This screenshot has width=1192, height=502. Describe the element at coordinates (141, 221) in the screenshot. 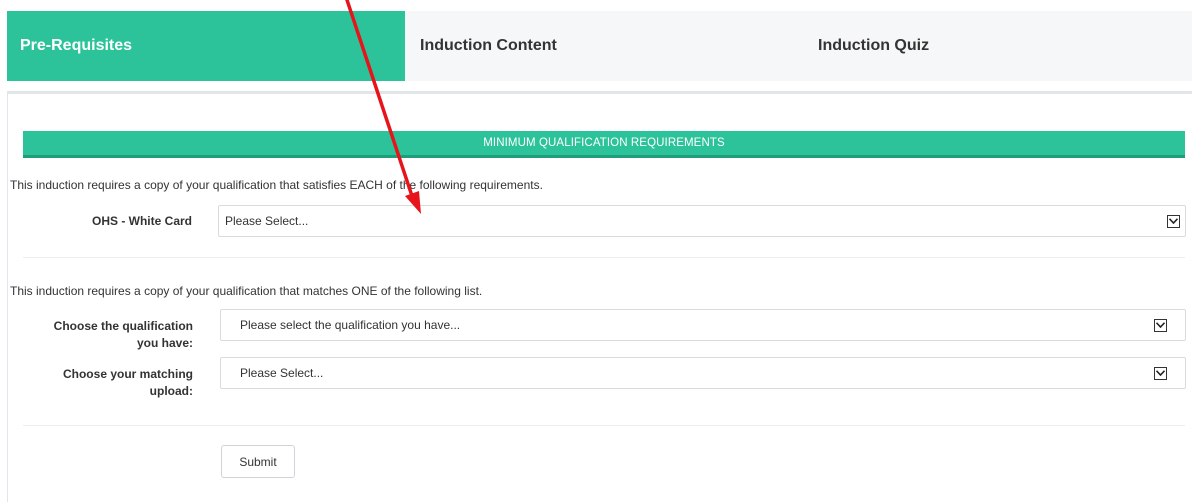

I see `ohs-white-card-label: OHS - White Card` at that location.